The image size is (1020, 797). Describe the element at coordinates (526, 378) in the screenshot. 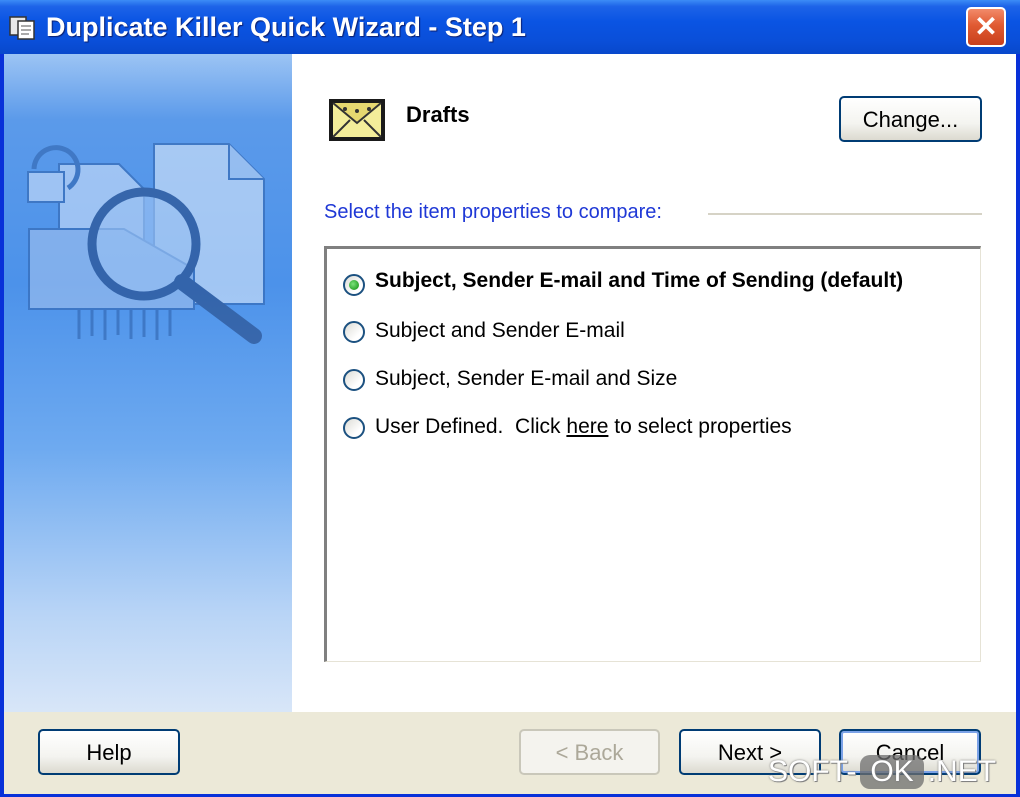

I see `option-label: Subject, Sender E-mail and Size` at that location.